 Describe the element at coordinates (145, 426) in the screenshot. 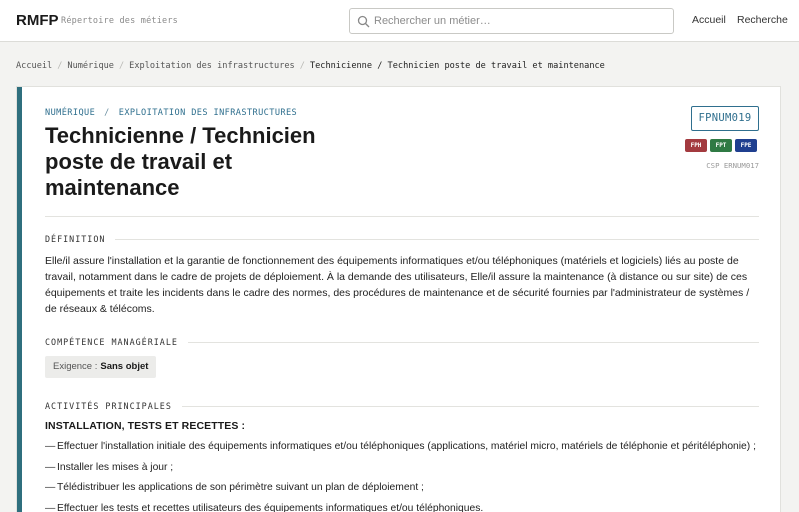

I see `activity-group-title: INSTALLATION, TESTS ET RECETTES :` at that location.